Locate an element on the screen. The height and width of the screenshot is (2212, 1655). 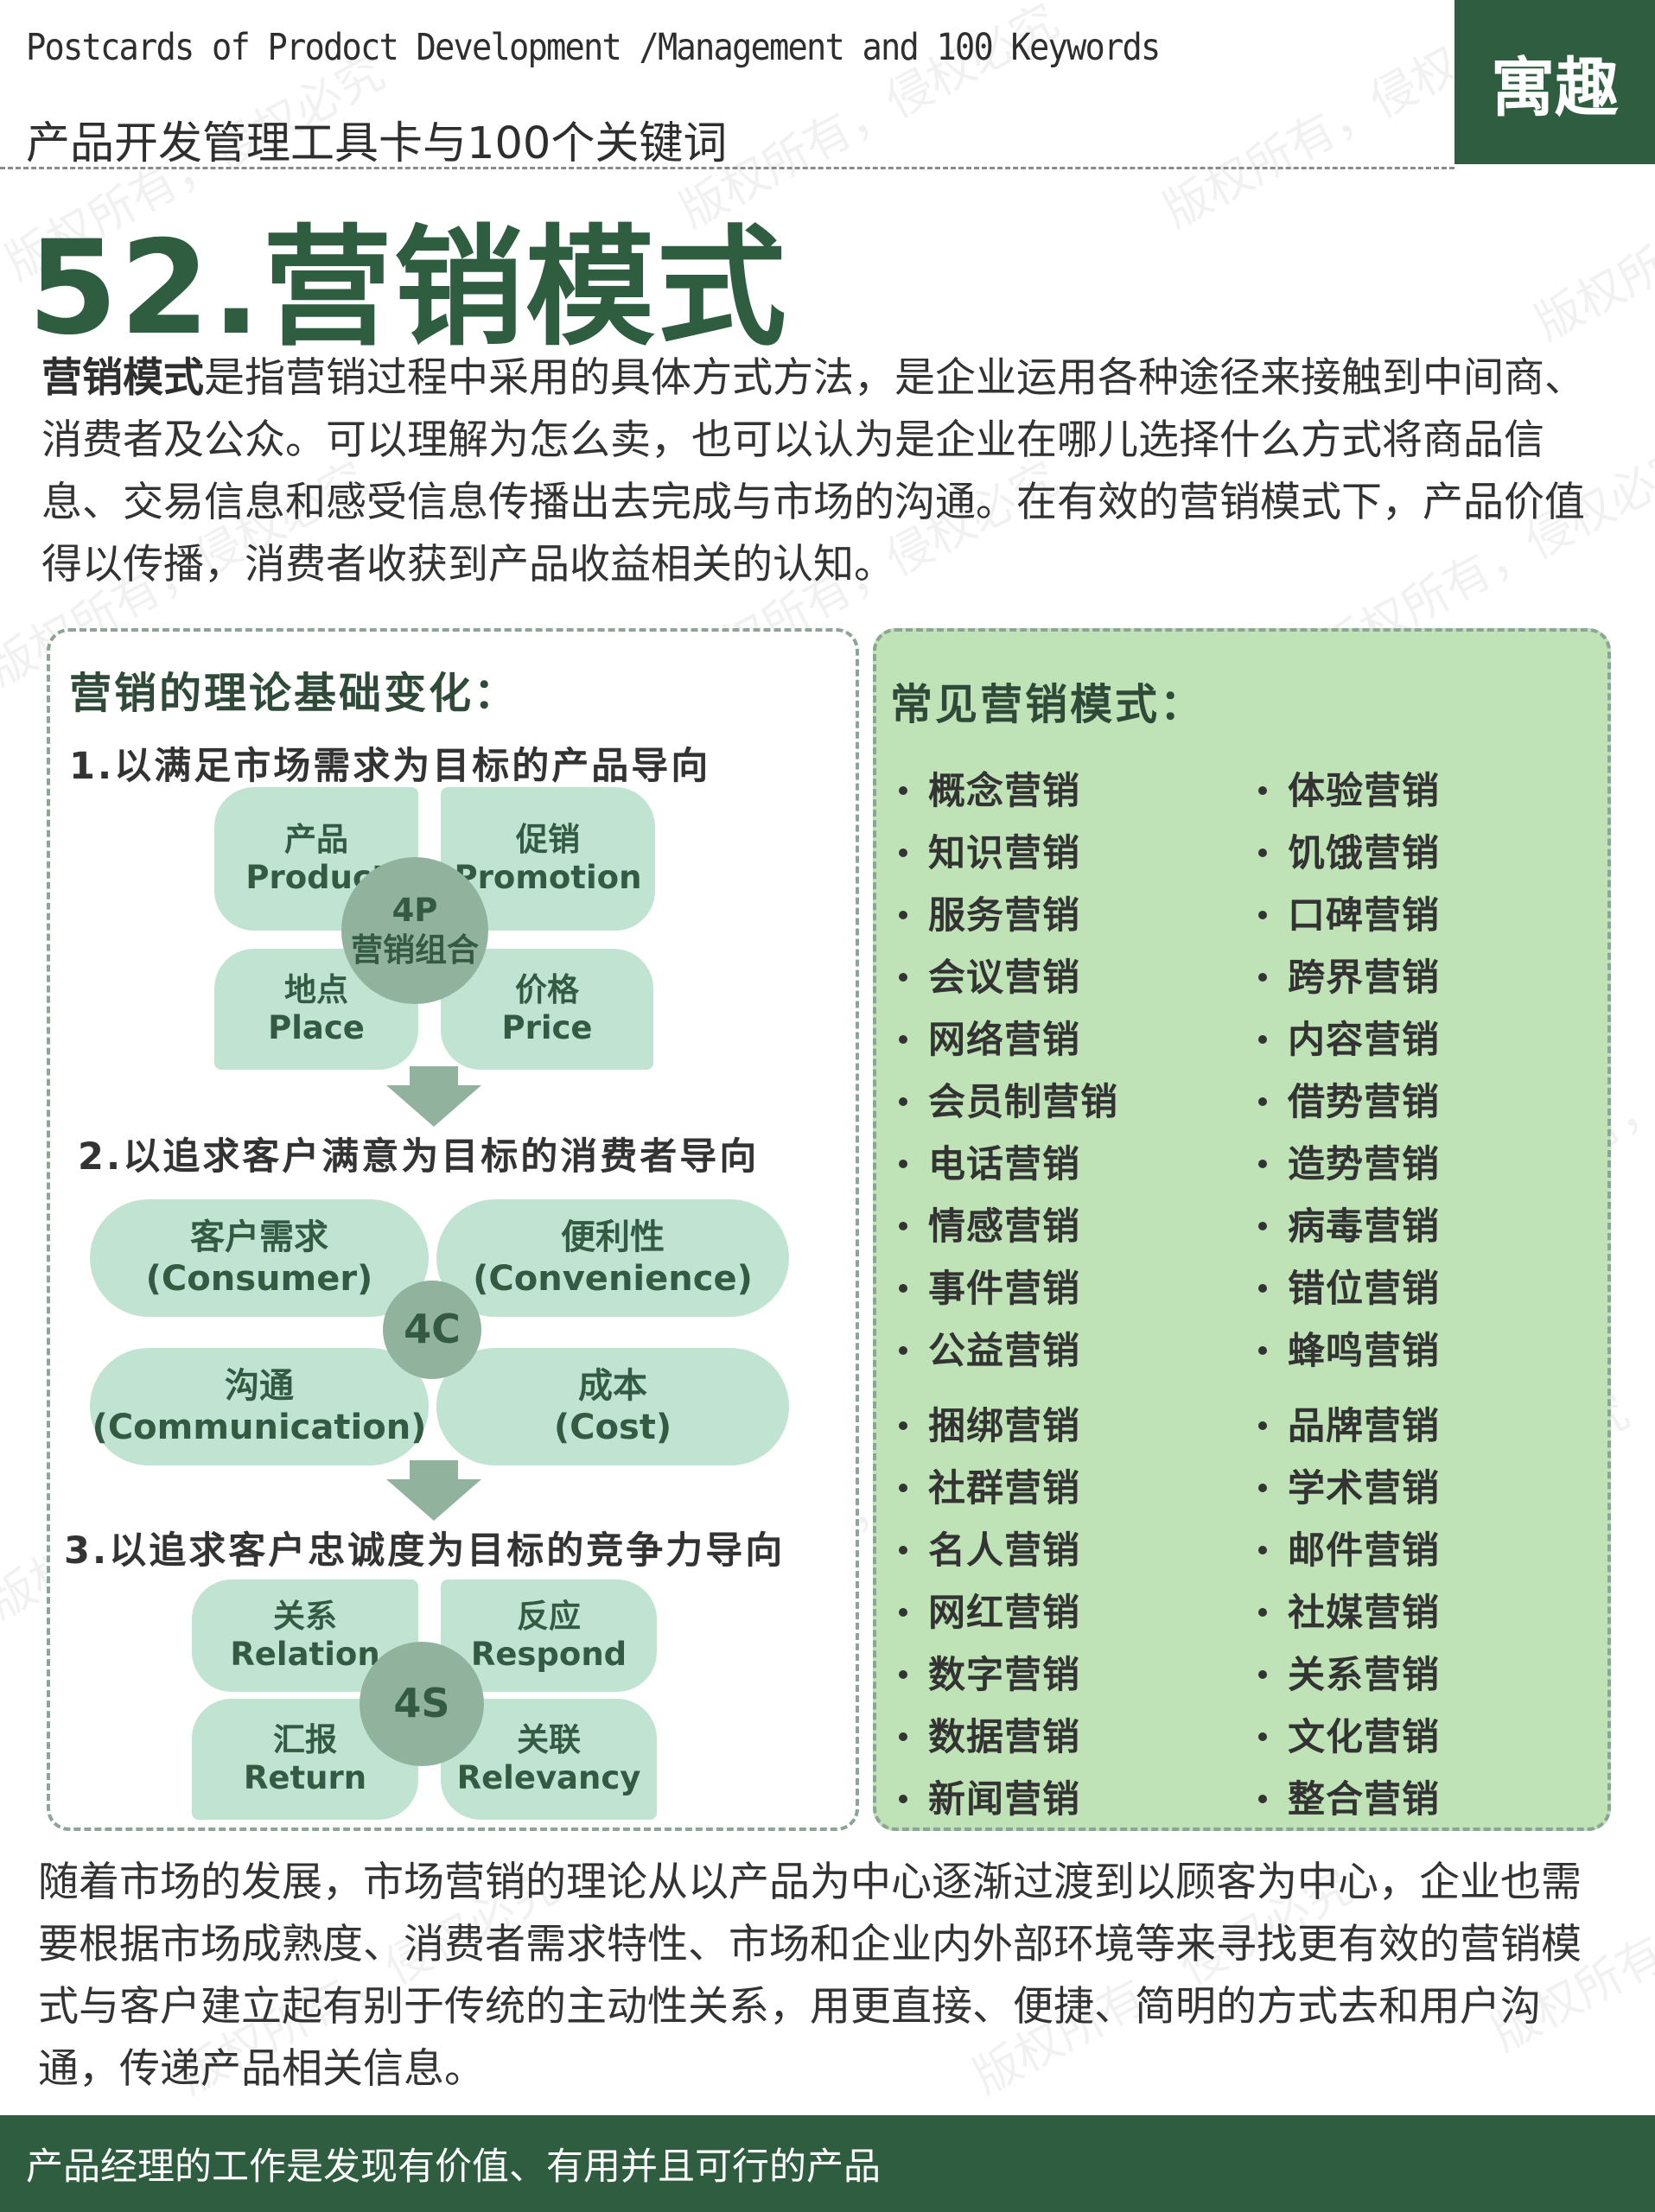
marketing-mode-item: 服务营销 is located at coordinates (989, 913).